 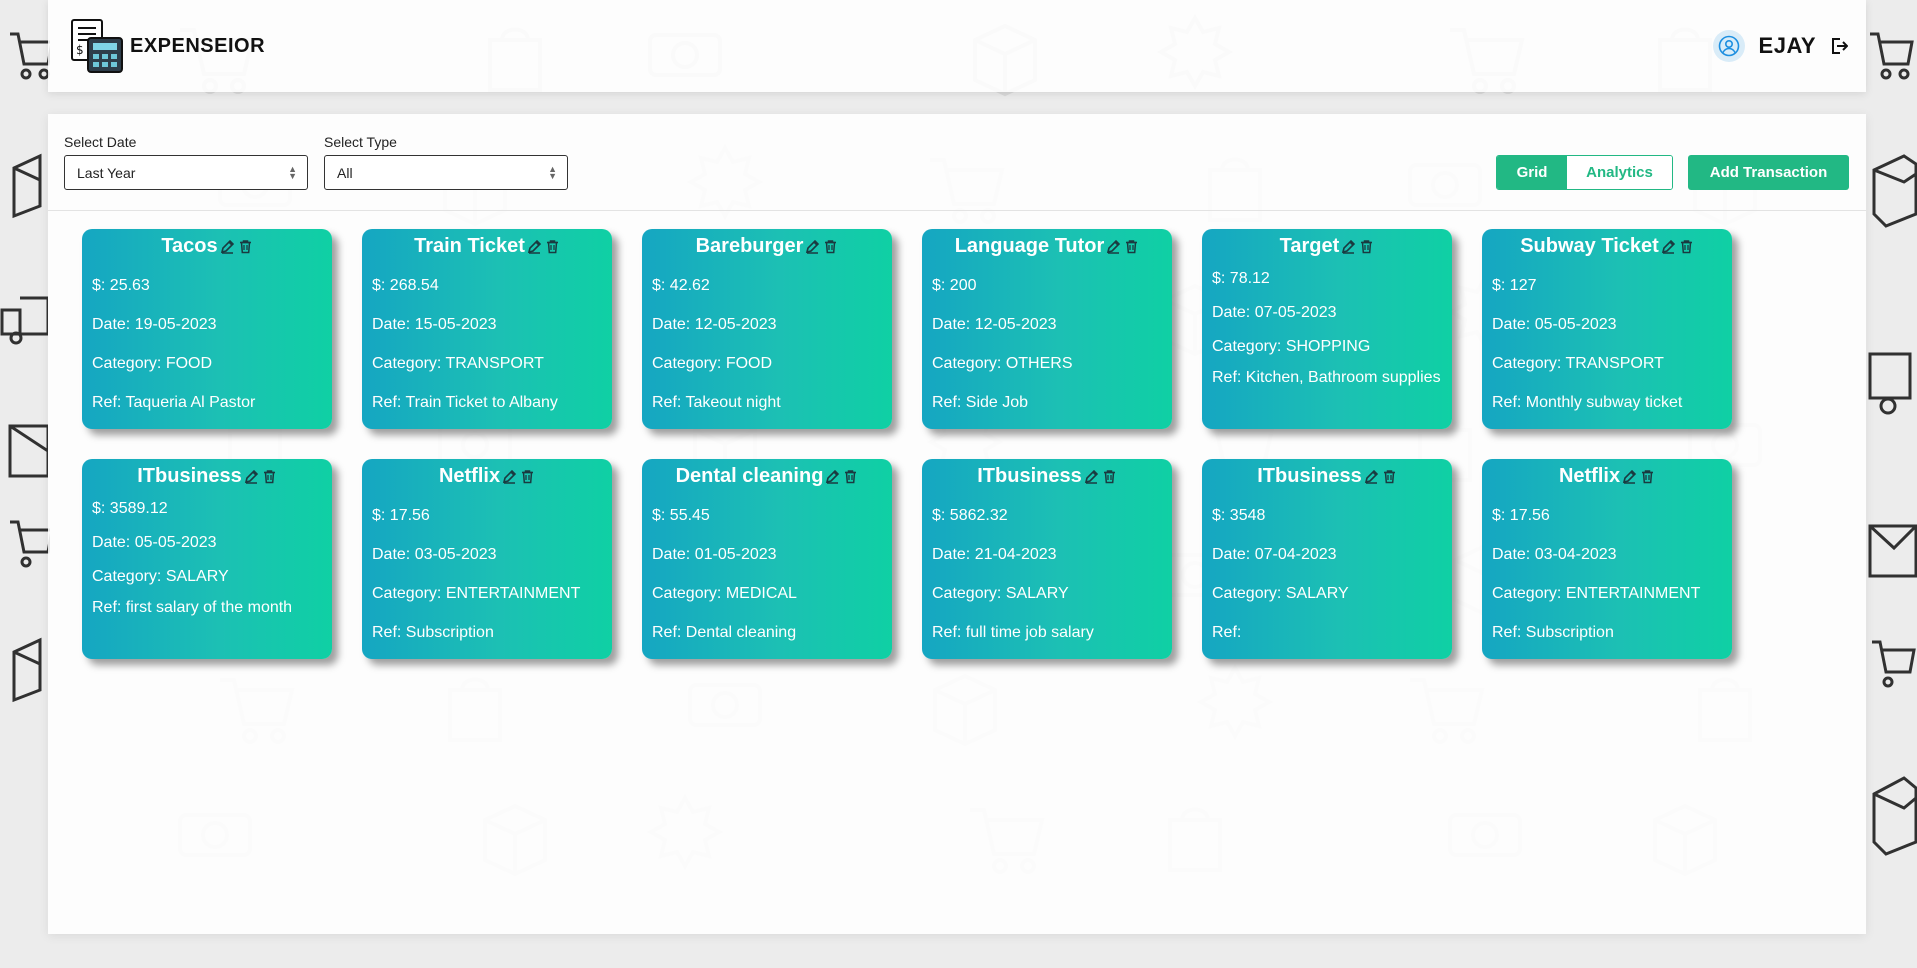 What do you see at coordinates (130, 508) in the screenshot?
I see `card-amount: $: 3589.12` at bounding box center [130, 508].